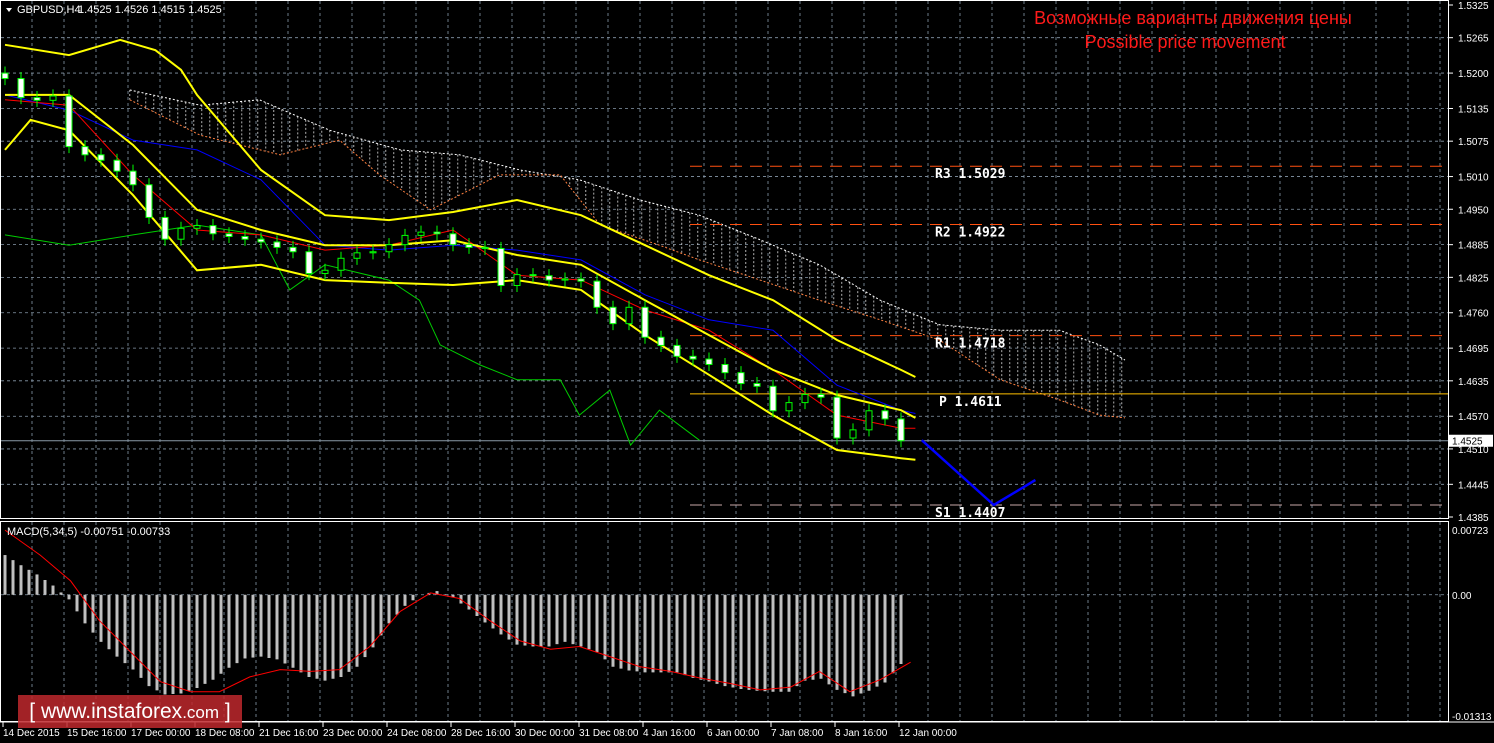 This screenshot has height=743, width=1494. Describe the element at coordinates (1462, 596) in the screenshot. I see `macd-tick-label: 0.00` at that location.